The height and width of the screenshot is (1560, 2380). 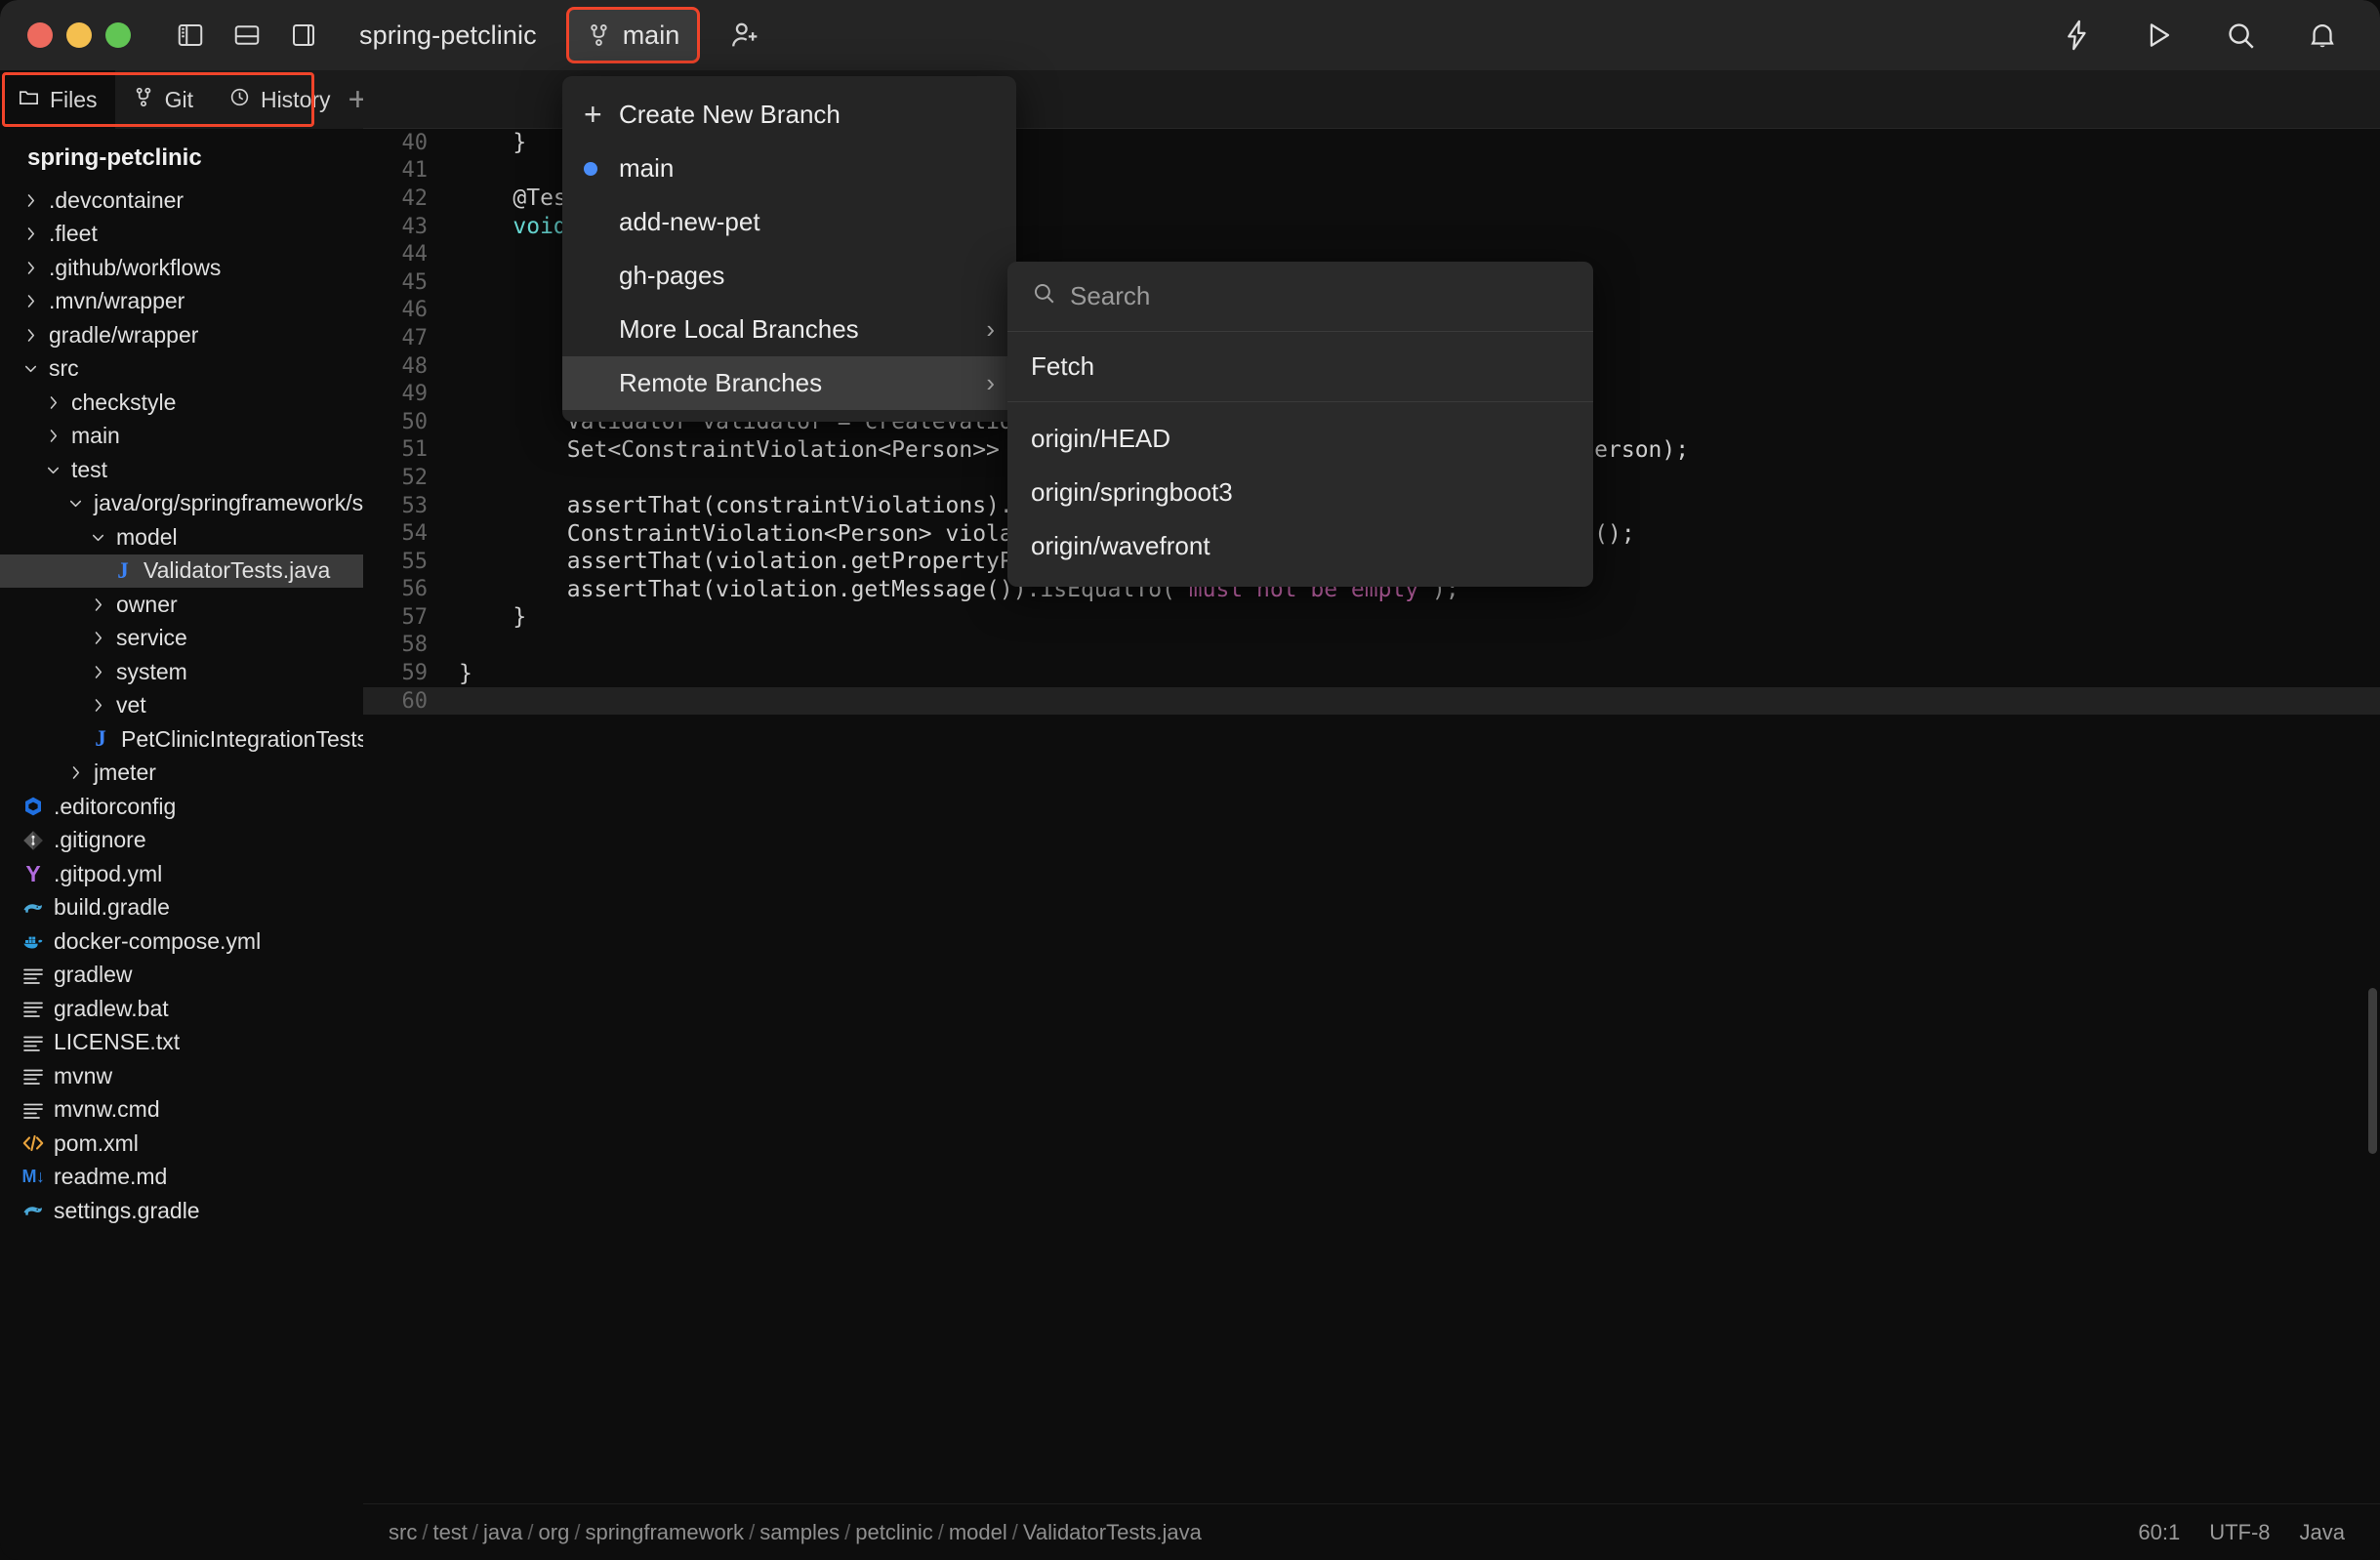 What do you see at coordinates (1112, 1532) in the screenshot?
I see `breadcrumb-segment: ValidatorTests.java` at bounding box center [1112, 1532].